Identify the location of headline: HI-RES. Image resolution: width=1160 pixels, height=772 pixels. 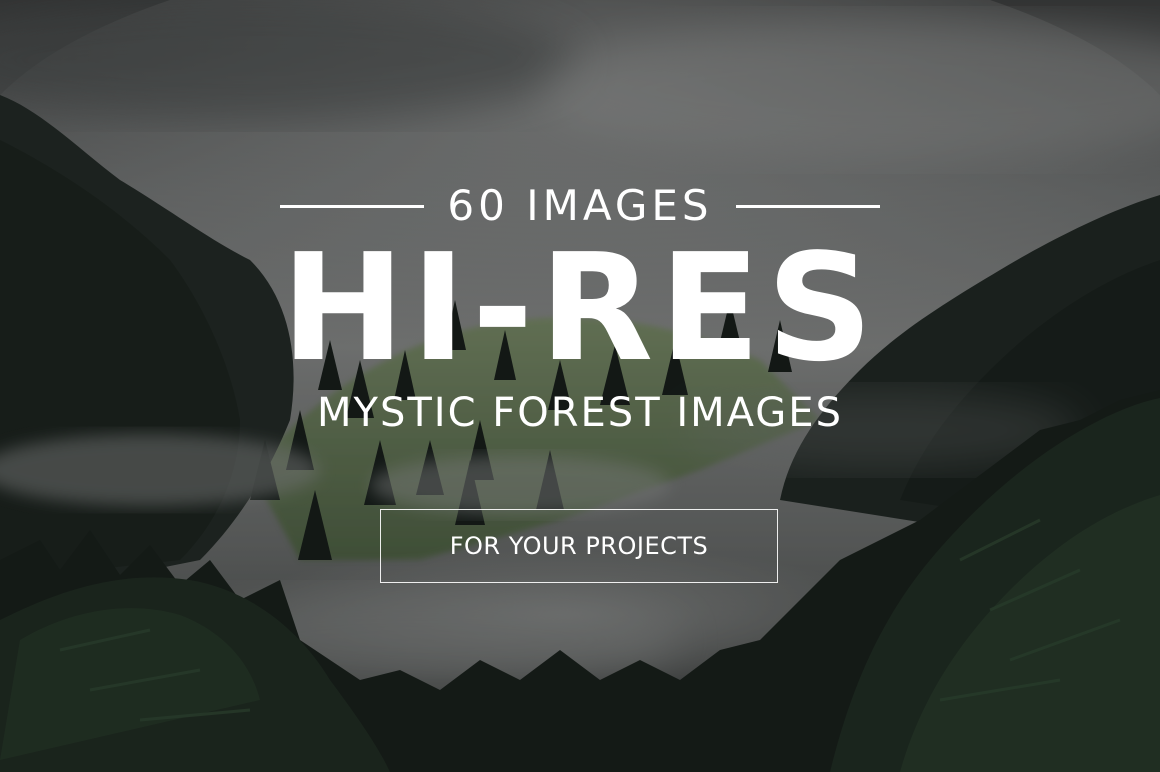
(579, 308).